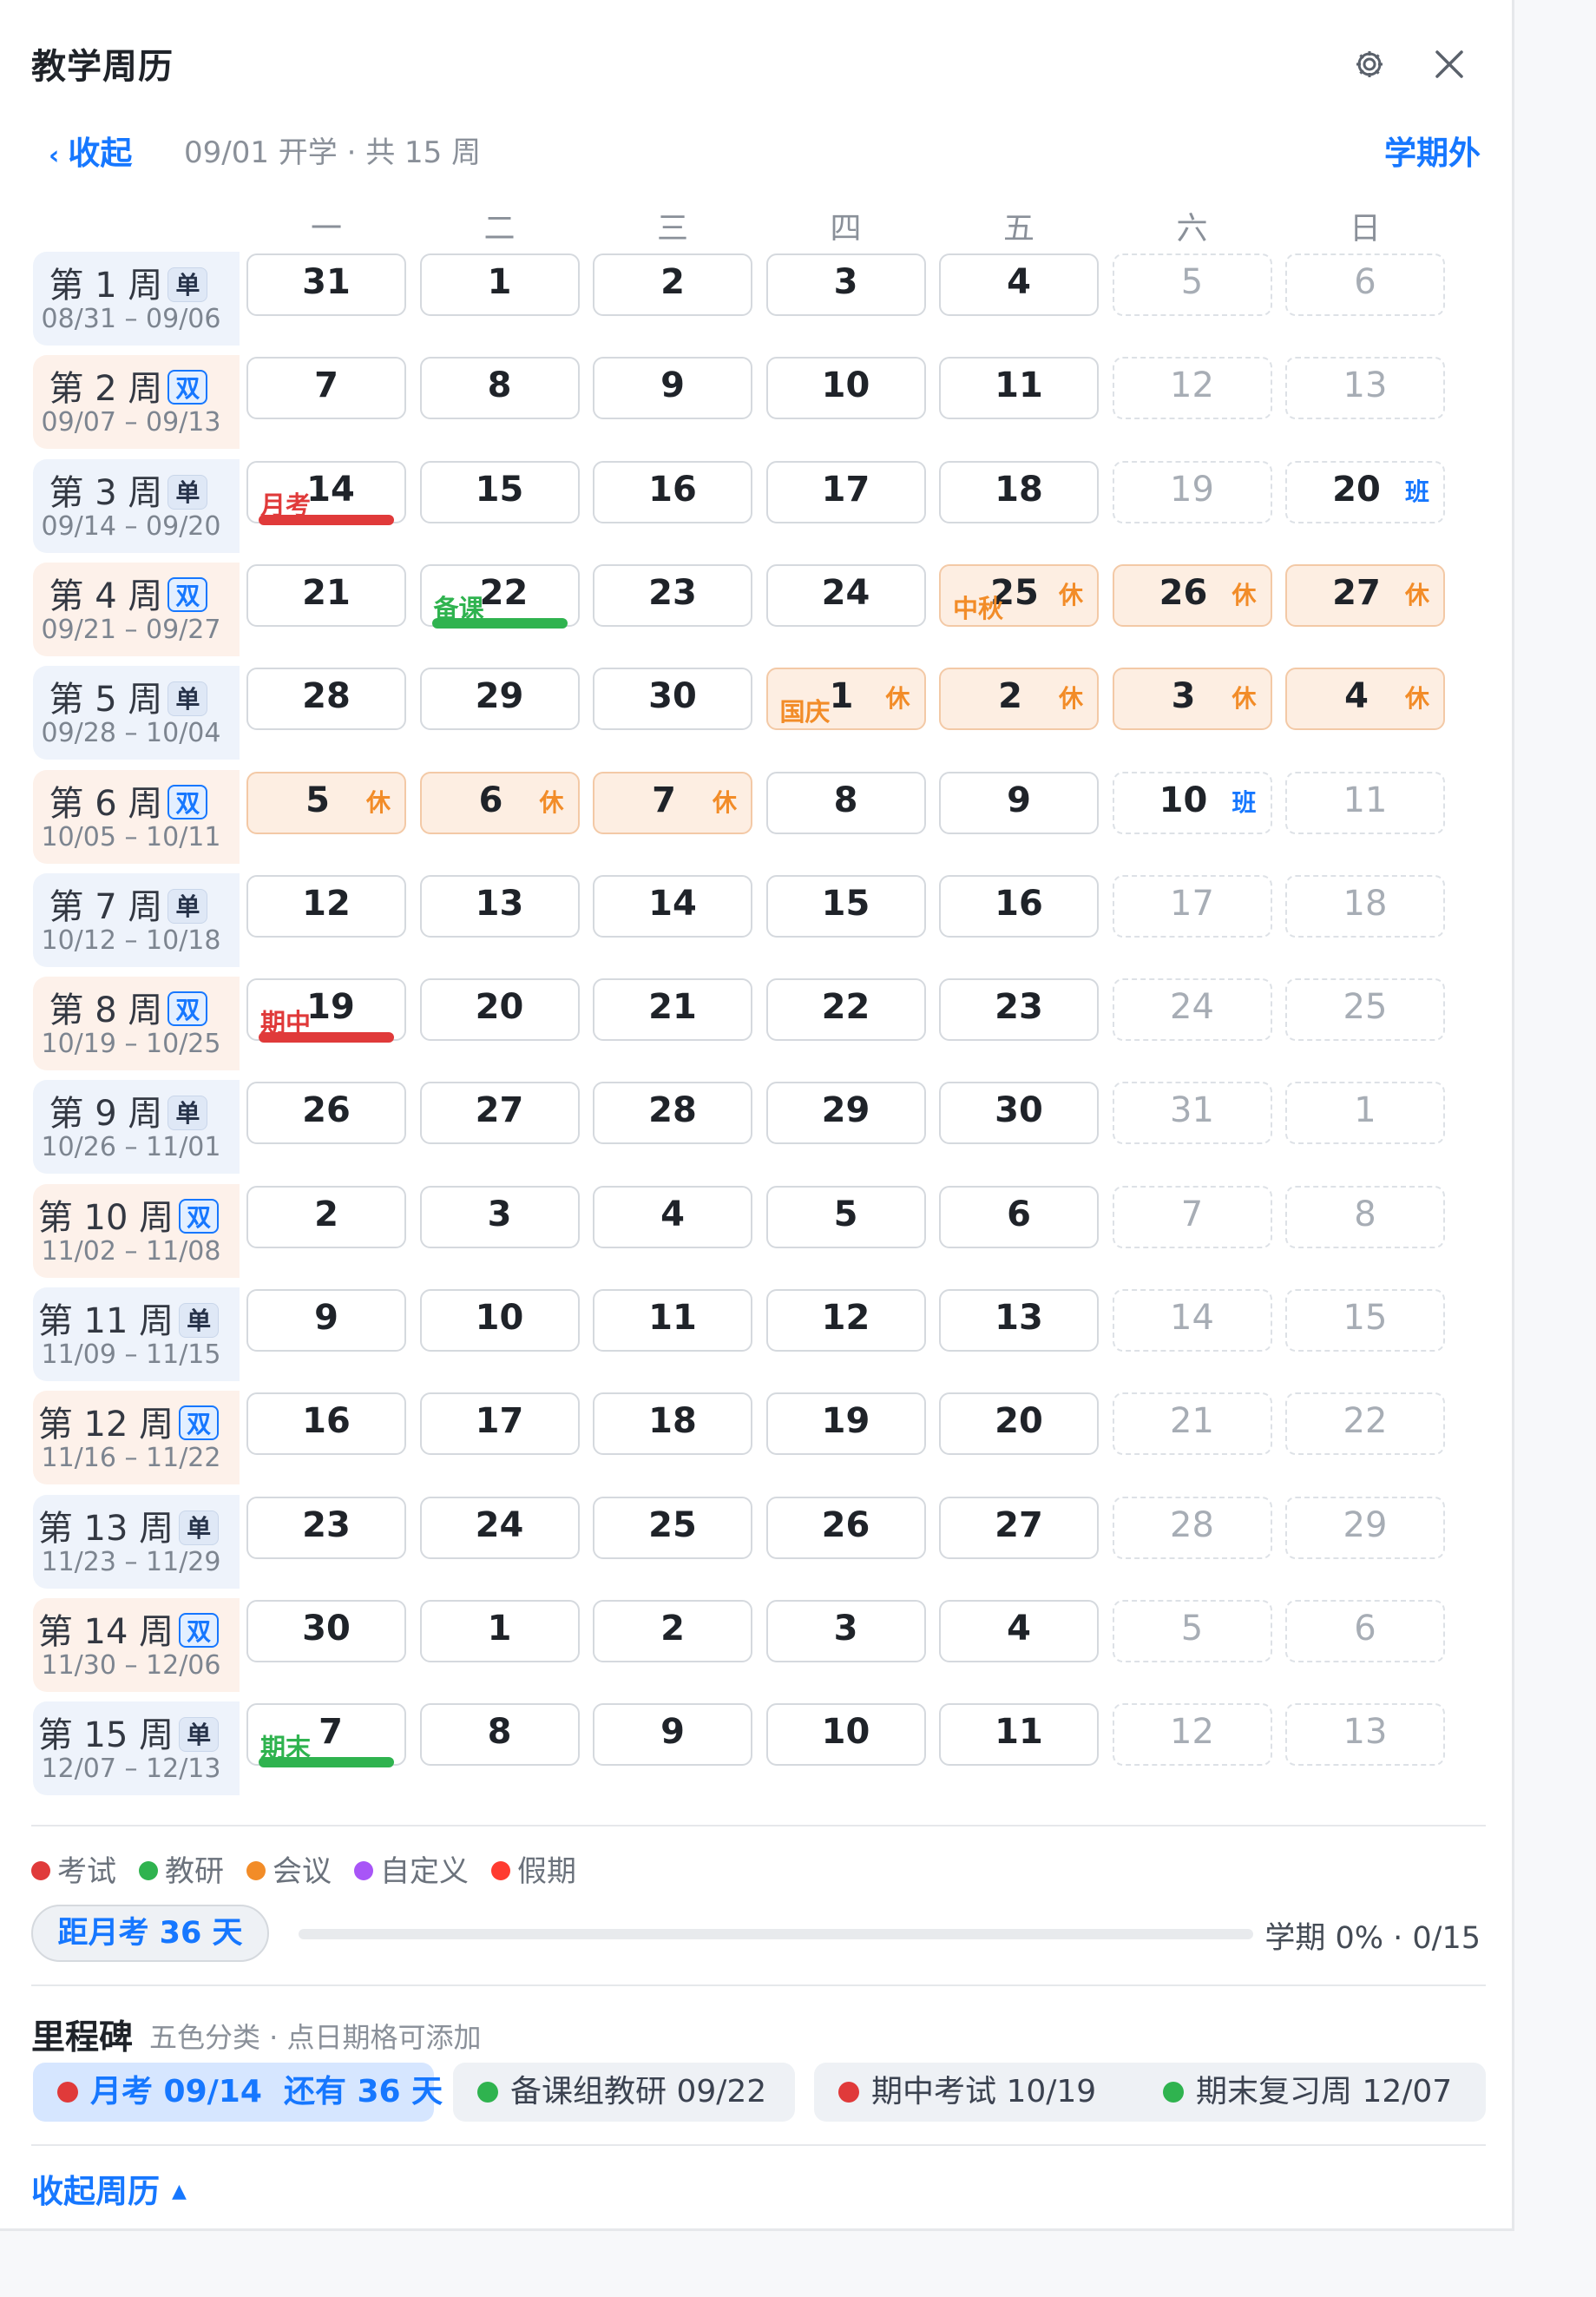  What do you see at coordinates (845, 699) in the screenshot?
I see `day-cell: 1 国庆休` at bounding box center [845, 699].